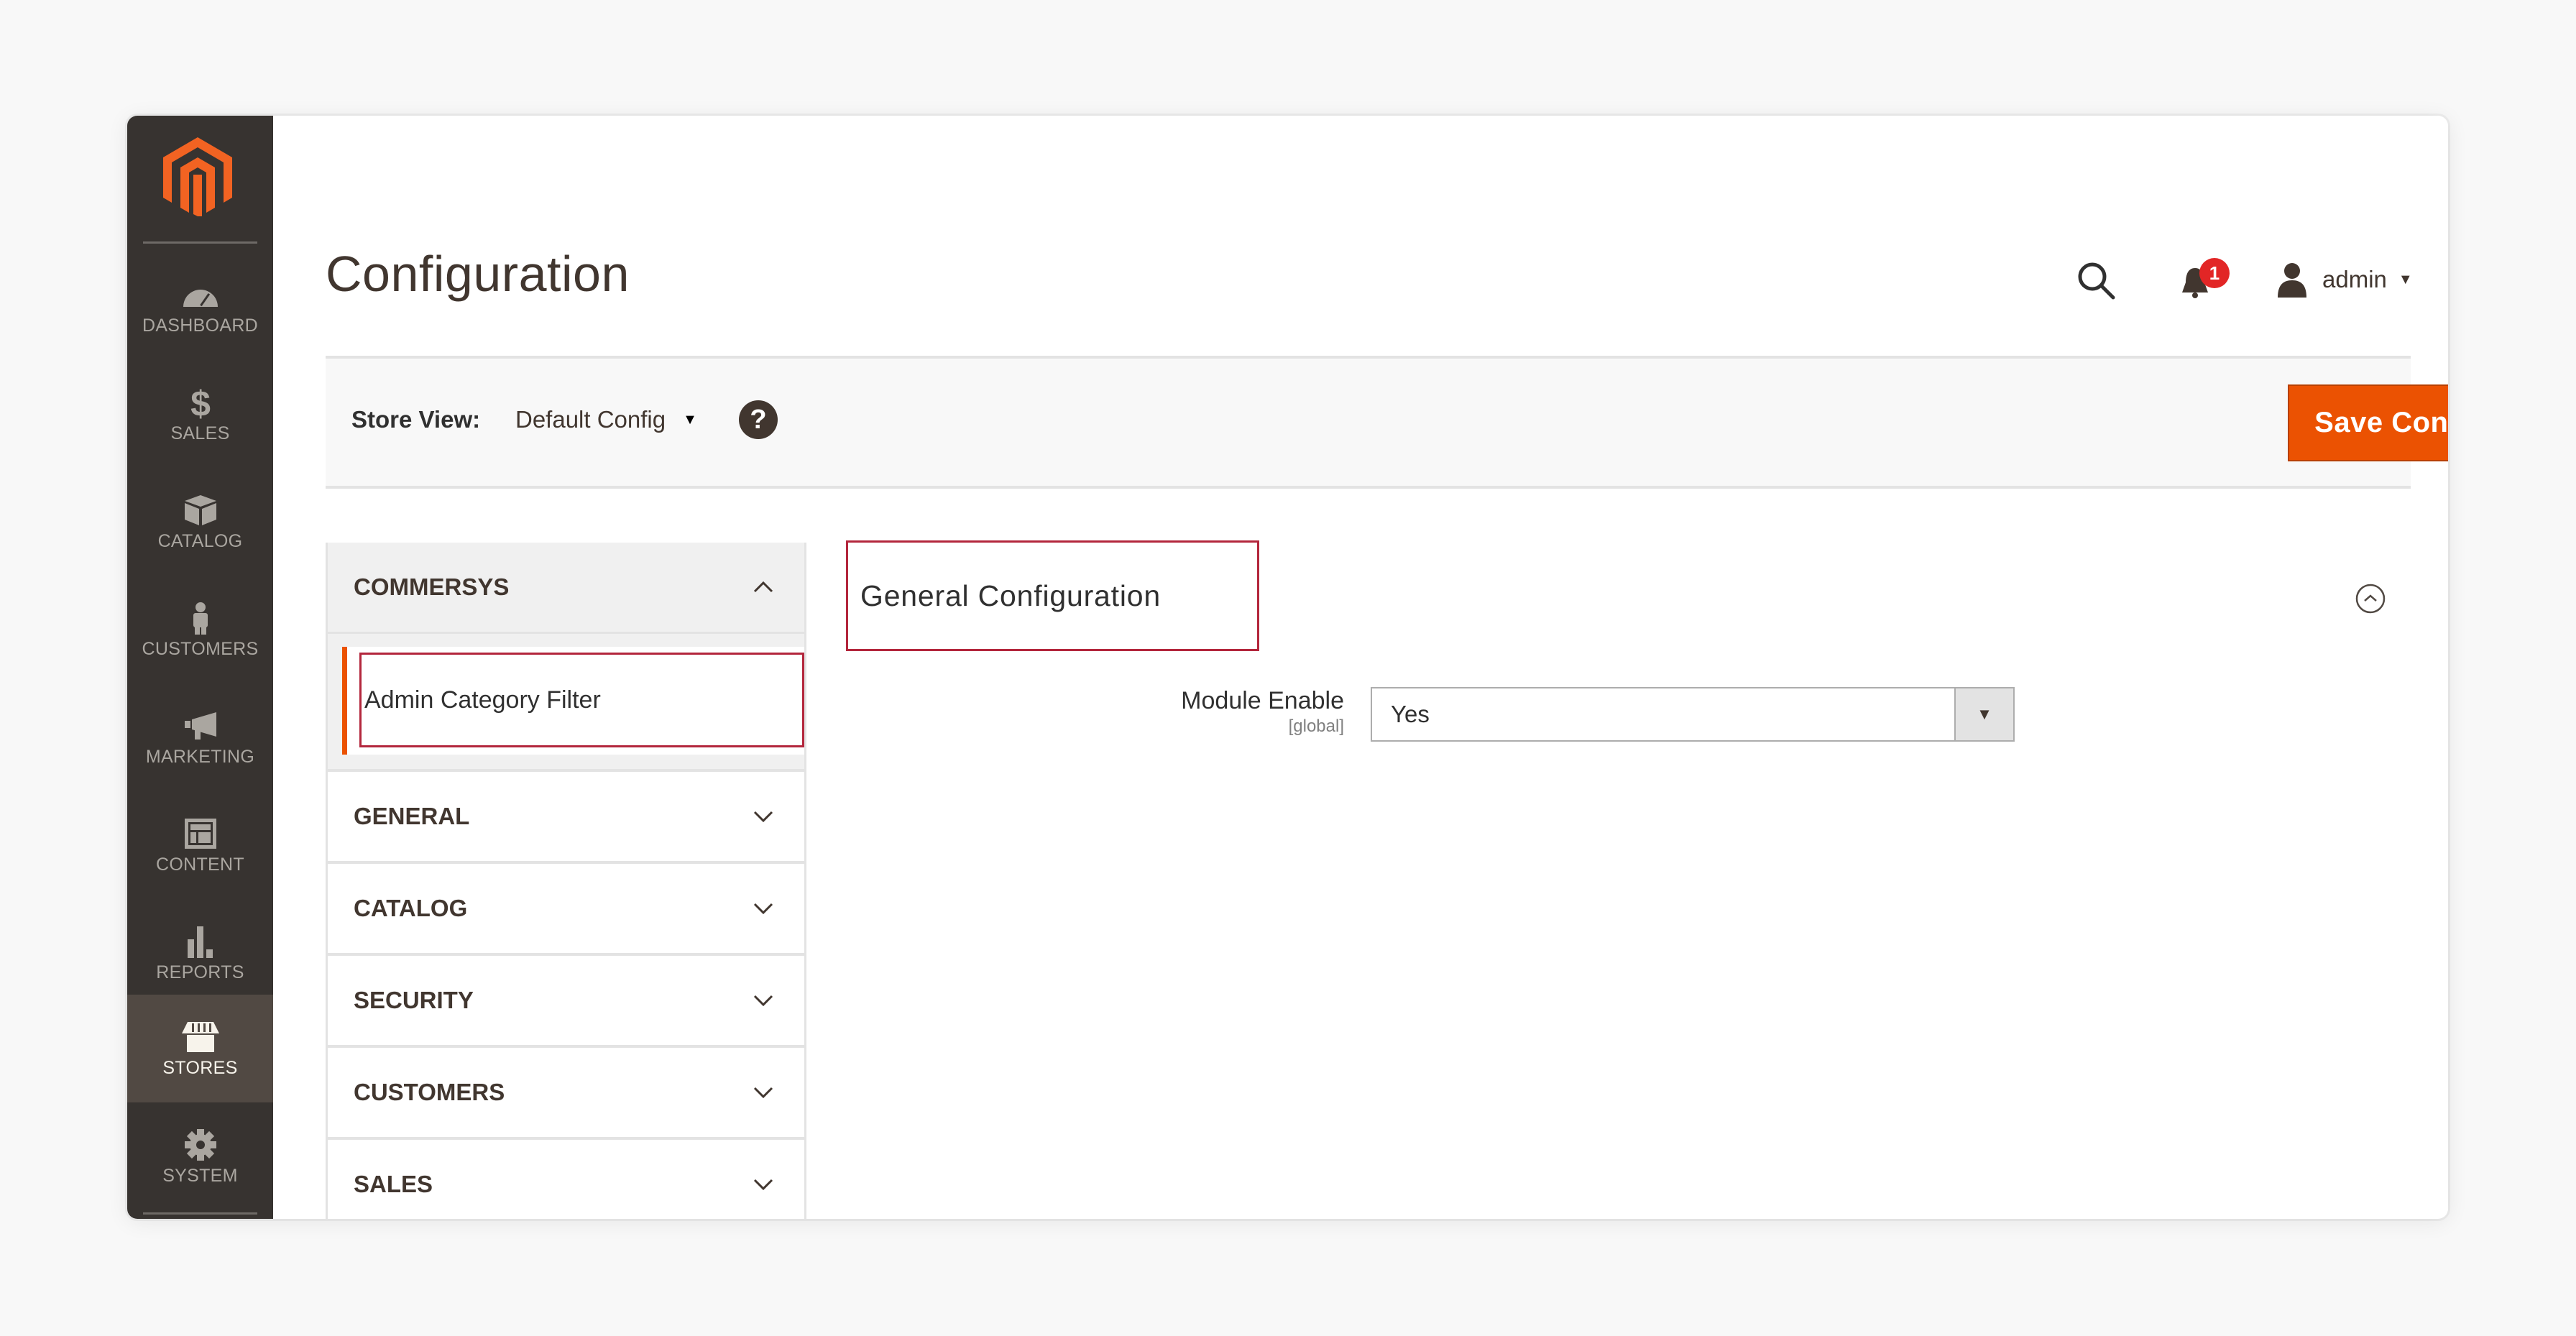  I want to click on gear-icon, so click(200, 1145).